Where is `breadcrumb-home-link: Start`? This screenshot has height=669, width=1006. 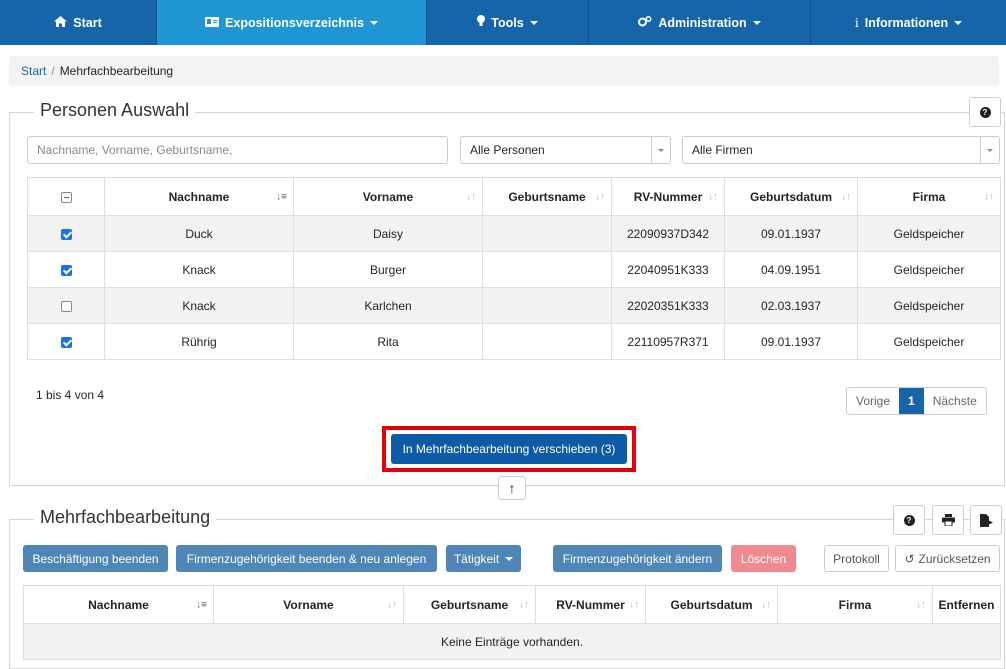 breadcrumb-home-link: Start is located at coordinates (33, 71).